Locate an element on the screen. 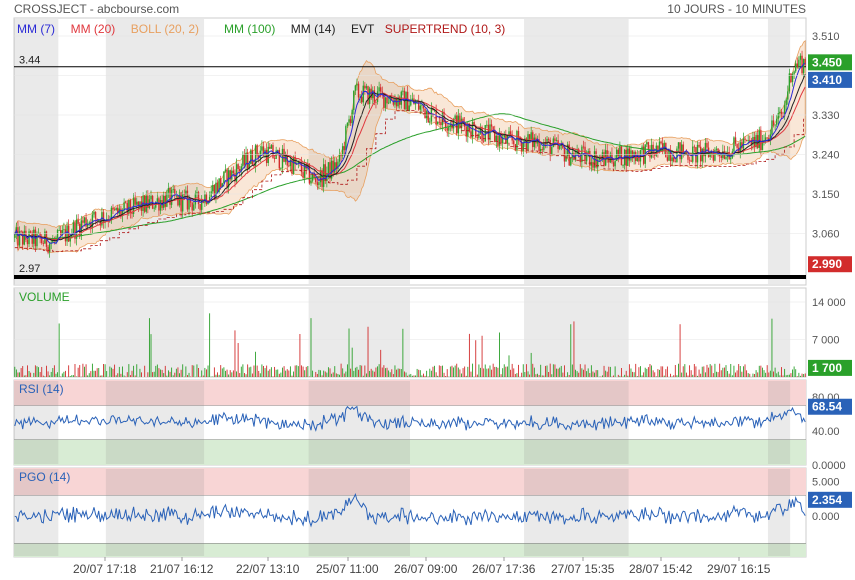  low-level-label: 2.97 is located at coordinates (29, 269).